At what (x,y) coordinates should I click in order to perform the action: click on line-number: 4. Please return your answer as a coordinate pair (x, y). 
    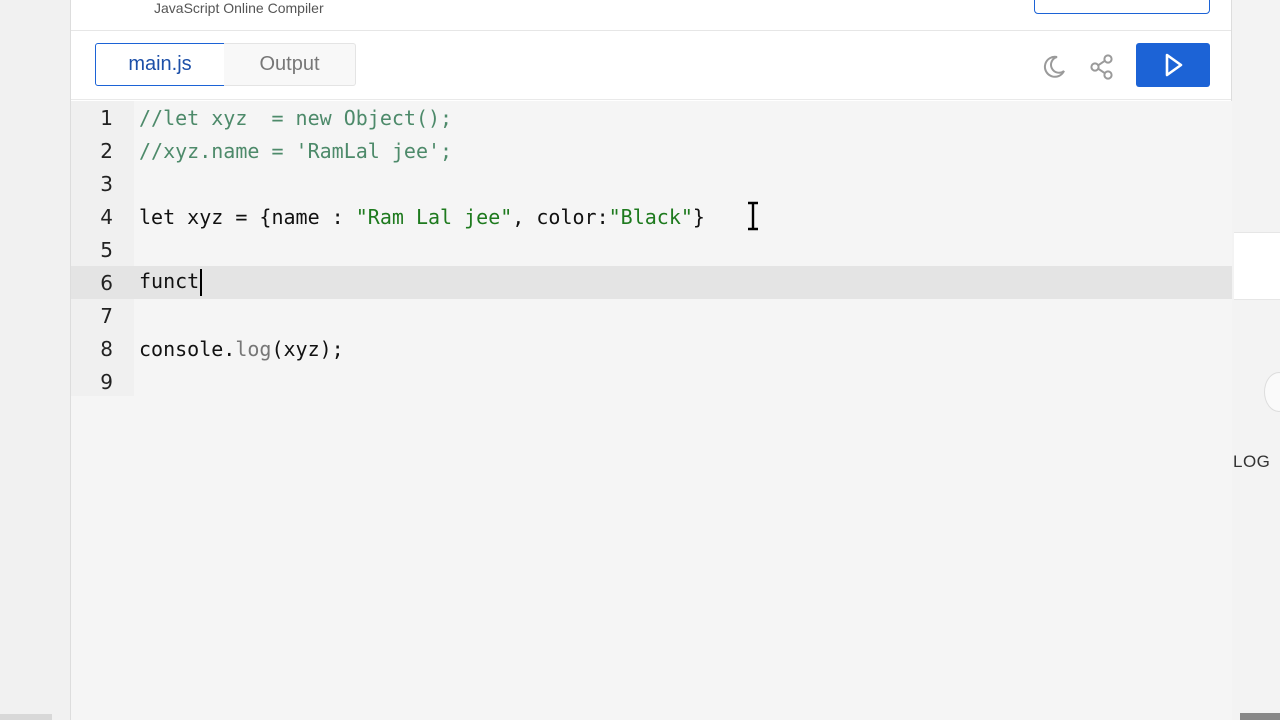
    Looking at the image, I should click on (106, 216).